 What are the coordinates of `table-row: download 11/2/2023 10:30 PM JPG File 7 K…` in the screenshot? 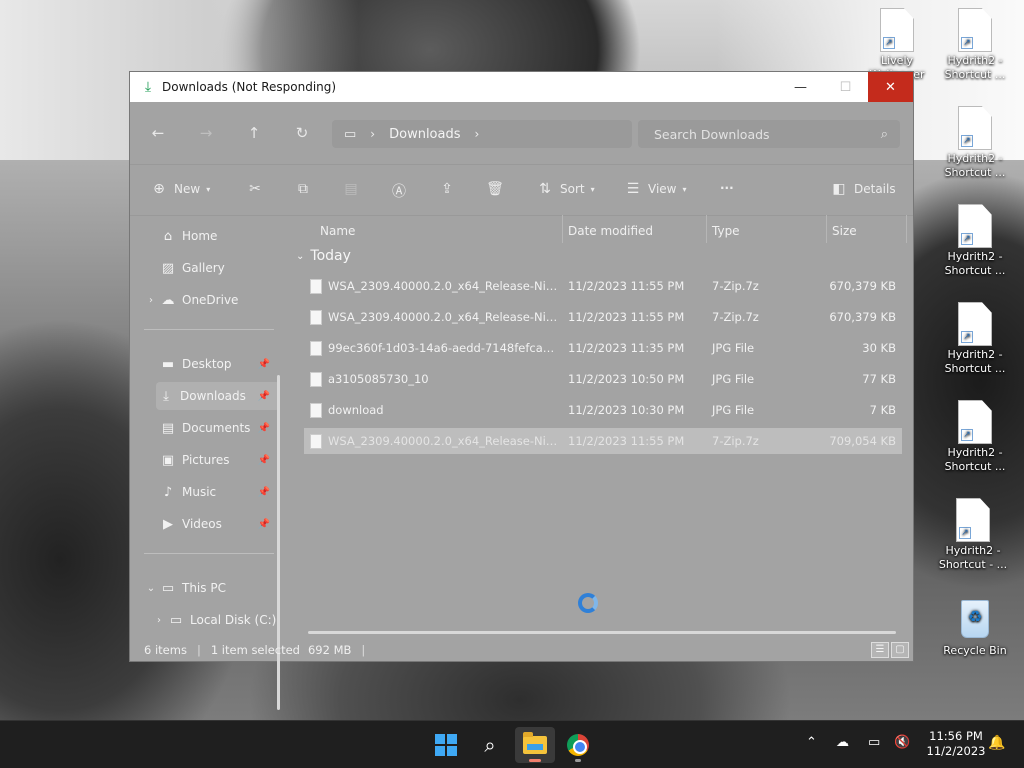 It's located at (603, 410).